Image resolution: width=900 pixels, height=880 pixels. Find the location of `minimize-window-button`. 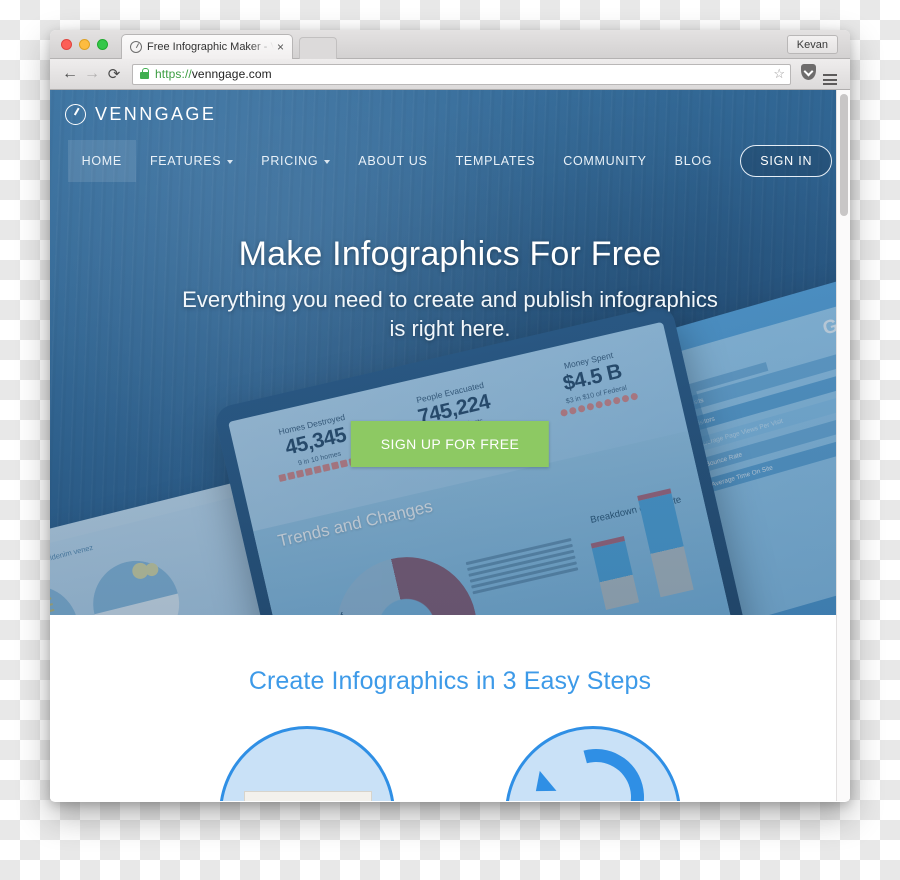

minimize-window-button is located at coordinates (84, 44).